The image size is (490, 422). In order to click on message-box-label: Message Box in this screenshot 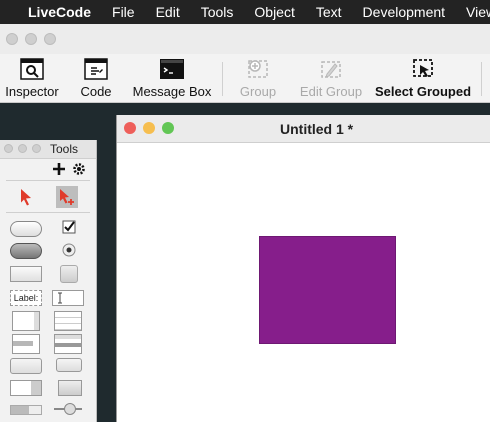, I will do `click(172, 91)`.